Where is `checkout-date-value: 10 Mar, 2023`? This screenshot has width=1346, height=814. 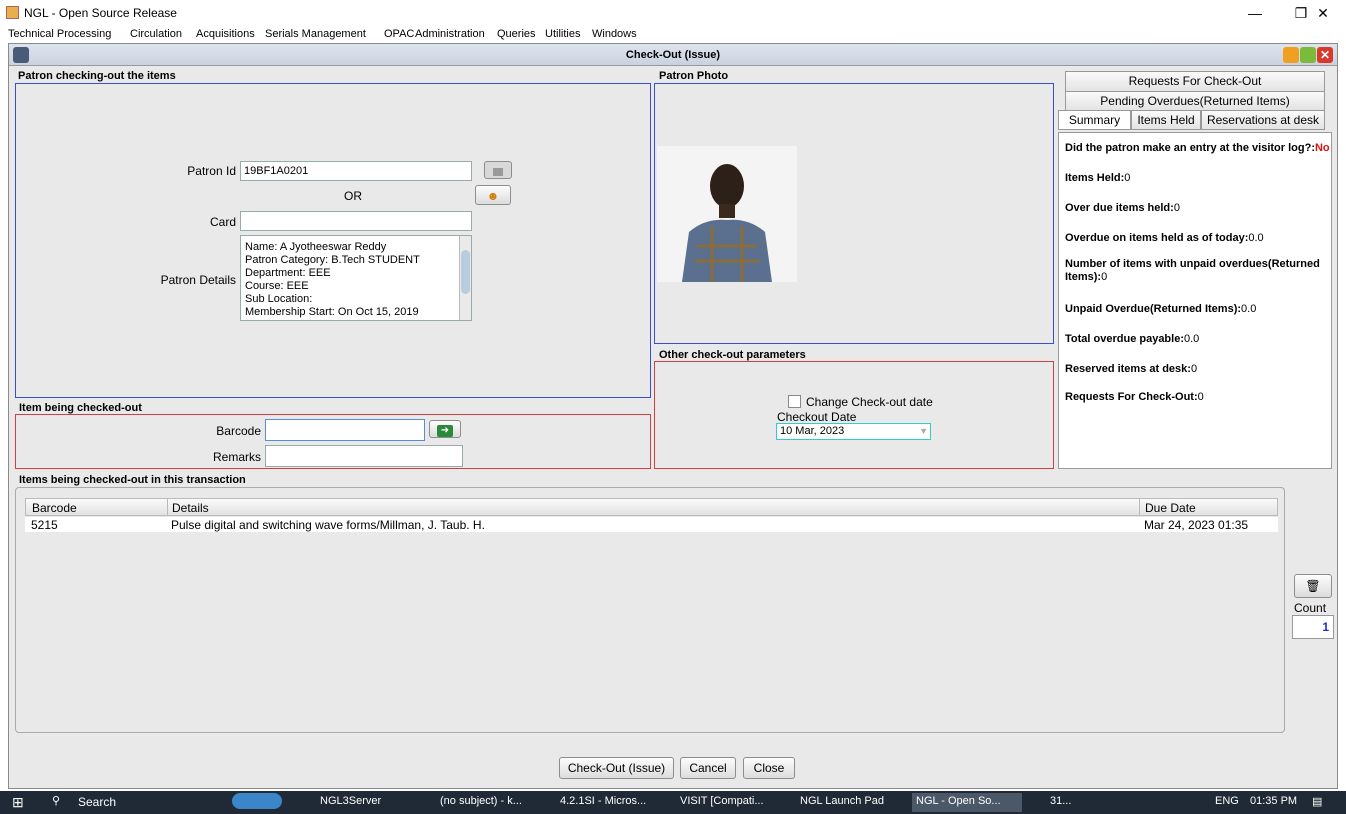 checkout-date-value: 10 Mar, 2023 is located at coordinates (812, 431).